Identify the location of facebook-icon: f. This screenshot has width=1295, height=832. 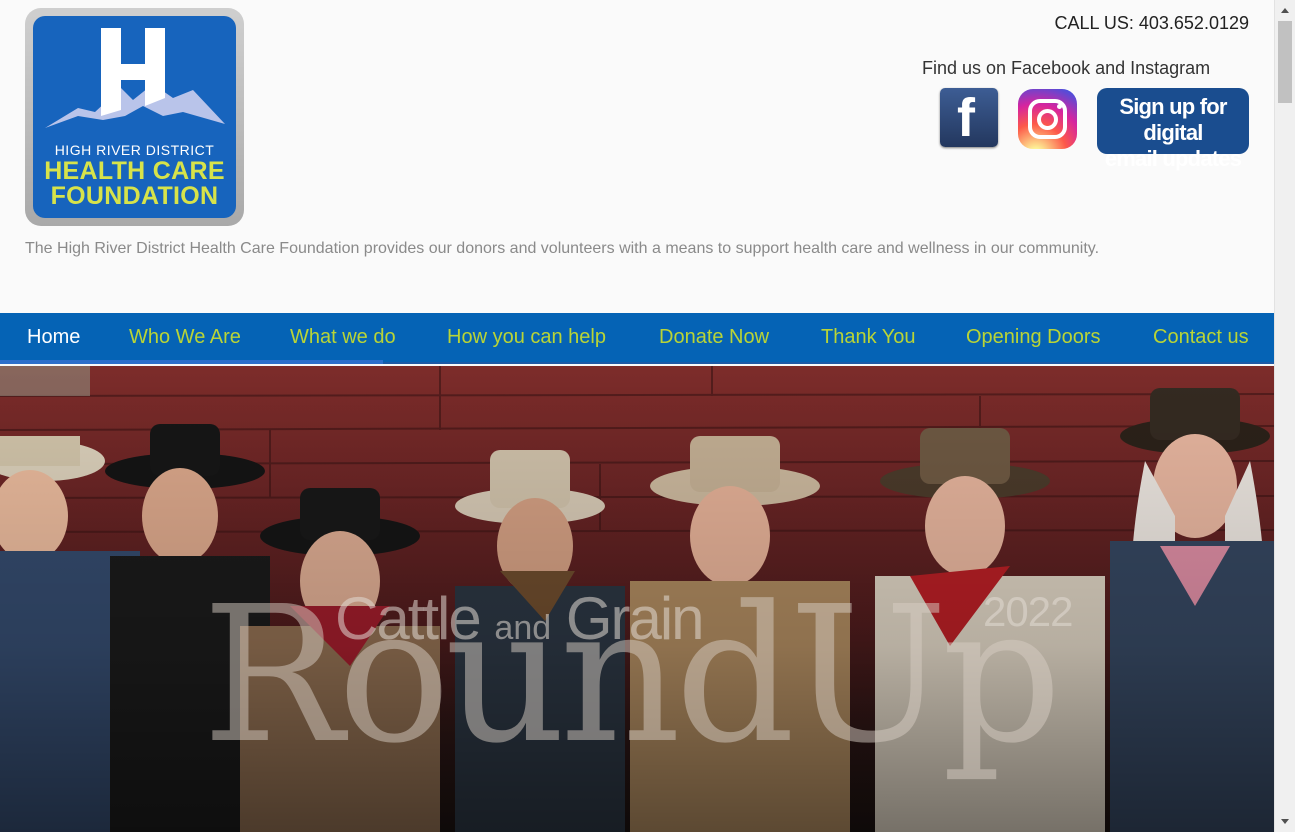
(969, 117).